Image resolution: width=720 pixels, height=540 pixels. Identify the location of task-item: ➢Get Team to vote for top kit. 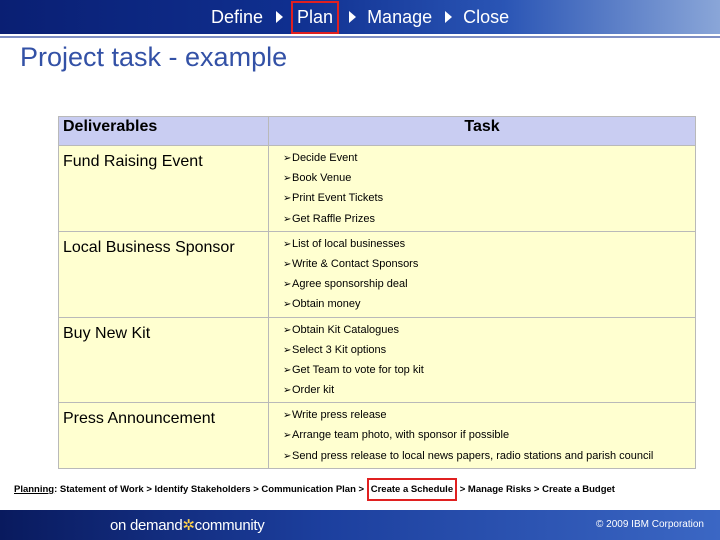
(489, 370).